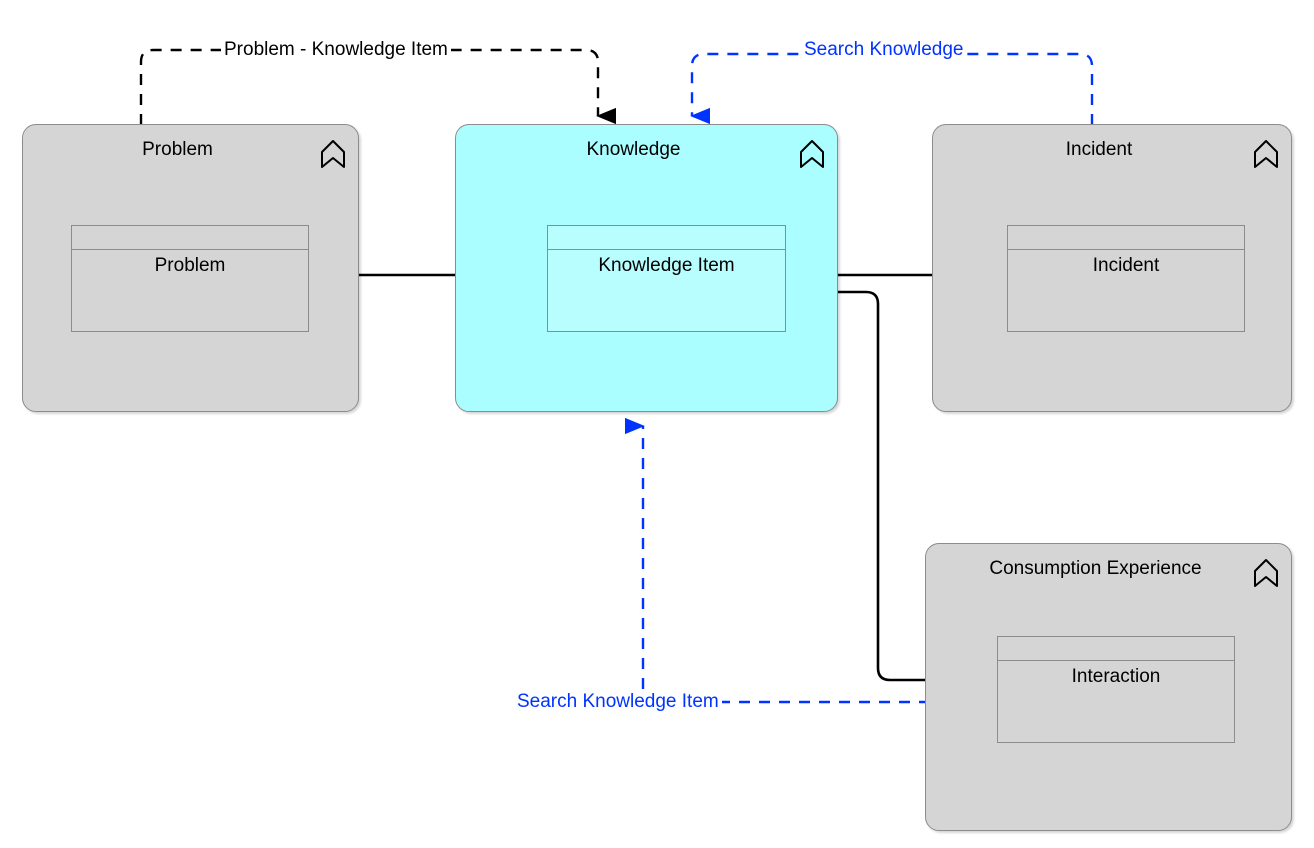 Image resolution: width=1314 pixels, height=848 pixels. What do you see at coordinates (884, 50) in the screenshot?
I see `relation-label-search-knowledge: Search Knowledge` at bounding box center [884, 50].